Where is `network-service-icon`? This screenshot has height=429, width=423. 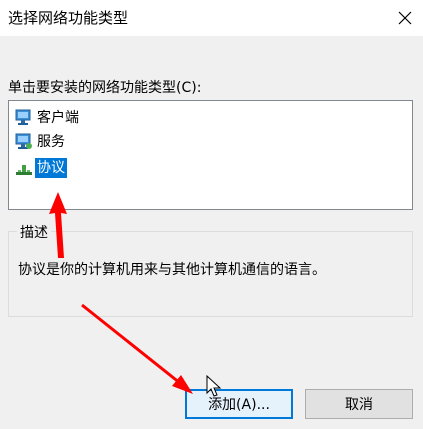
network-service-icon is located at coordinates (24, 142).